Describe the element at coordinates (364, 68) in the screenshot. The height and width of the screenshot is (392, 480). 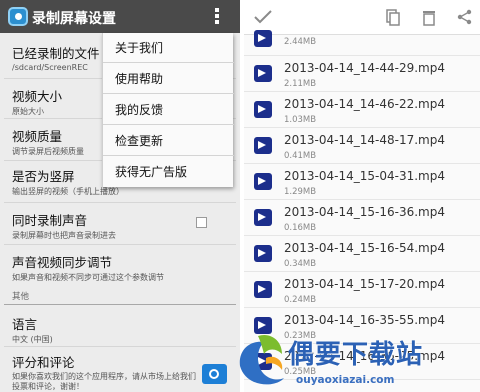
I see `file-name: 2013-04-14_14-44-29.mp4` at that location.